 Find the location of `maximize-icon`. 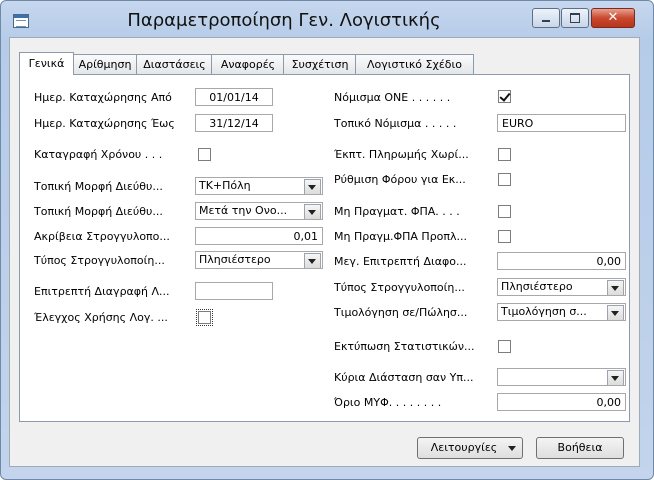

maximize-icon is located at coordinates (575, 18).